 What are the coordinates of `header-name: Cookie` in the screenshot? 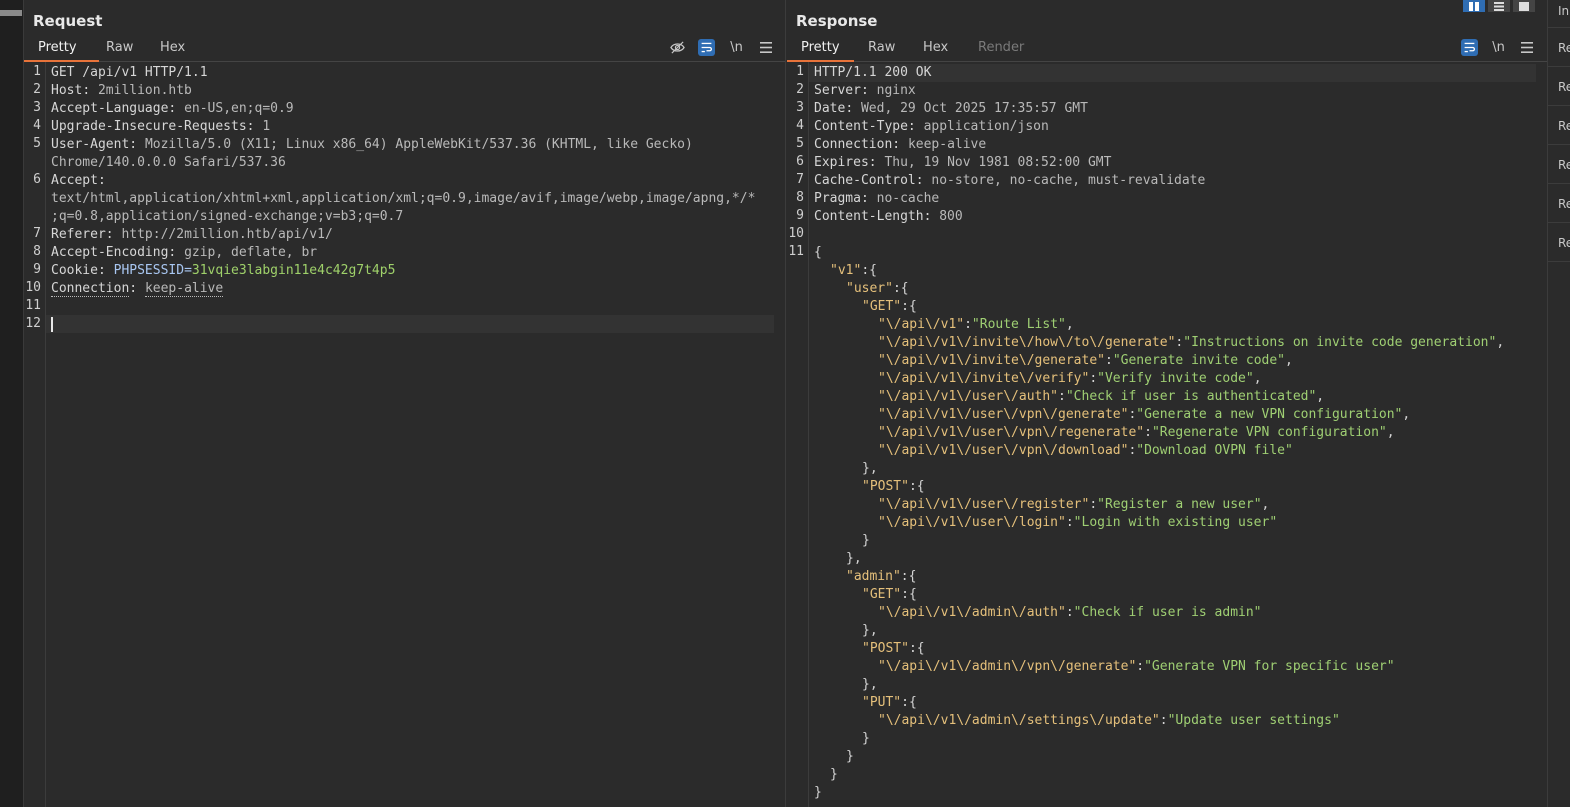 It's located at (74, 270).